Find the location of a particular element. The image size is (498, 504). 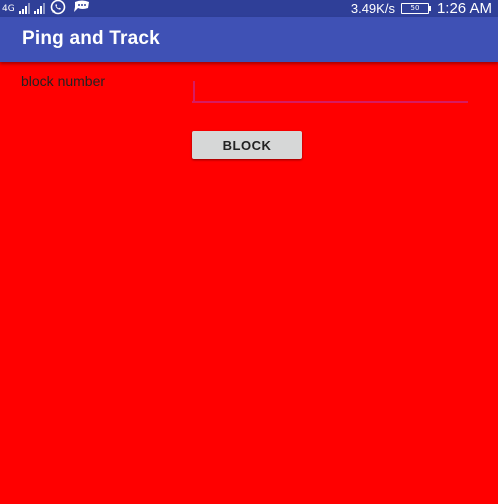

battery-icon: 50 is located at coordinates (415, 8).